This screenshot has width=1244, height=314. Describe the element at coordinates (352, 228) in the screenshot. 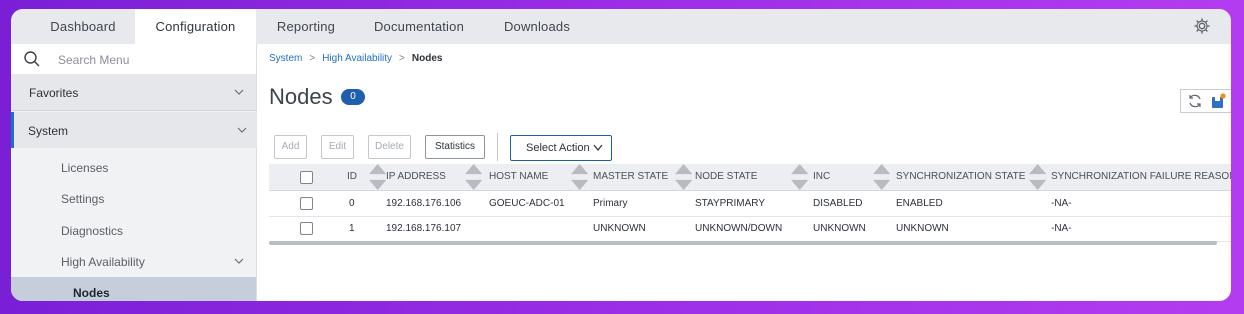

I see `cell-id: 1` at that location.